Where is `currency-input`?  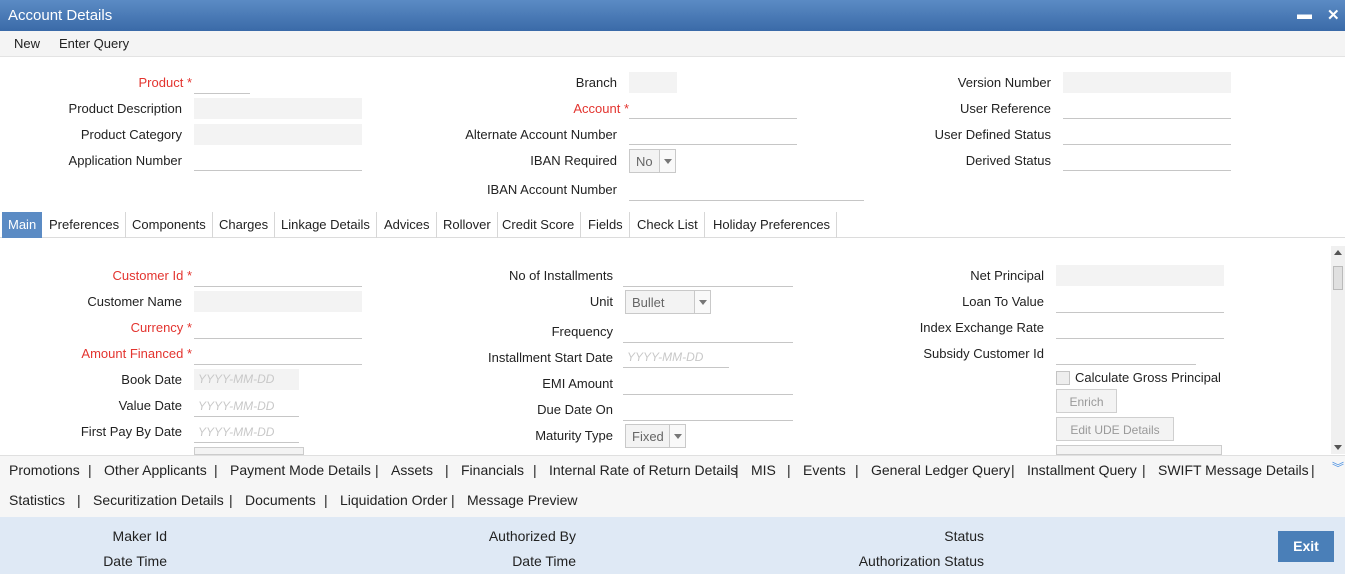
currency-input is located at coordinates (278, 328).